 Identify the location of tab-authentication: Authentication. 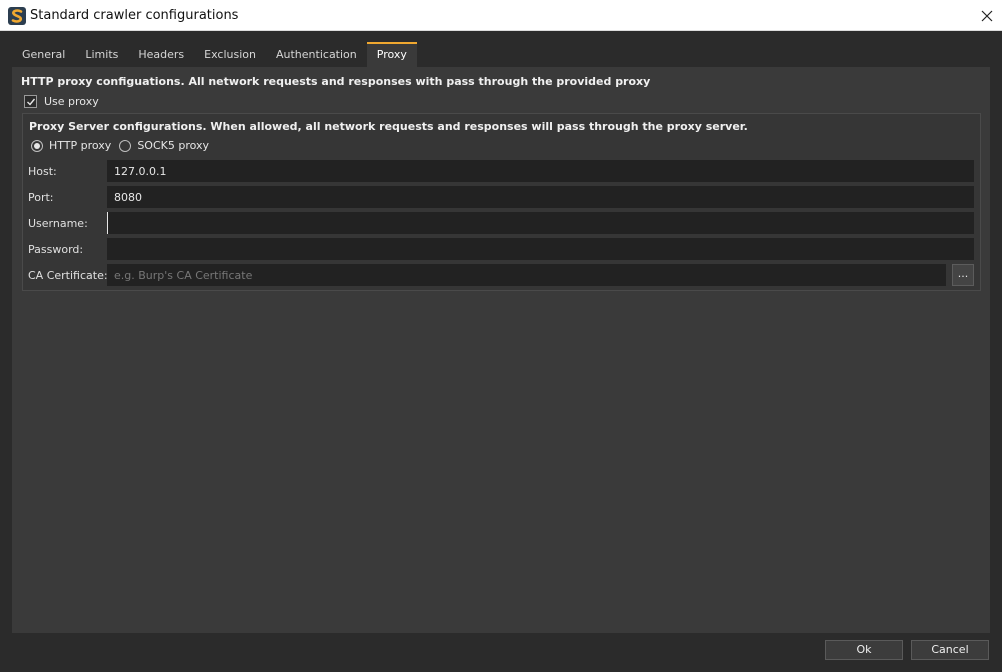
(316, 55).